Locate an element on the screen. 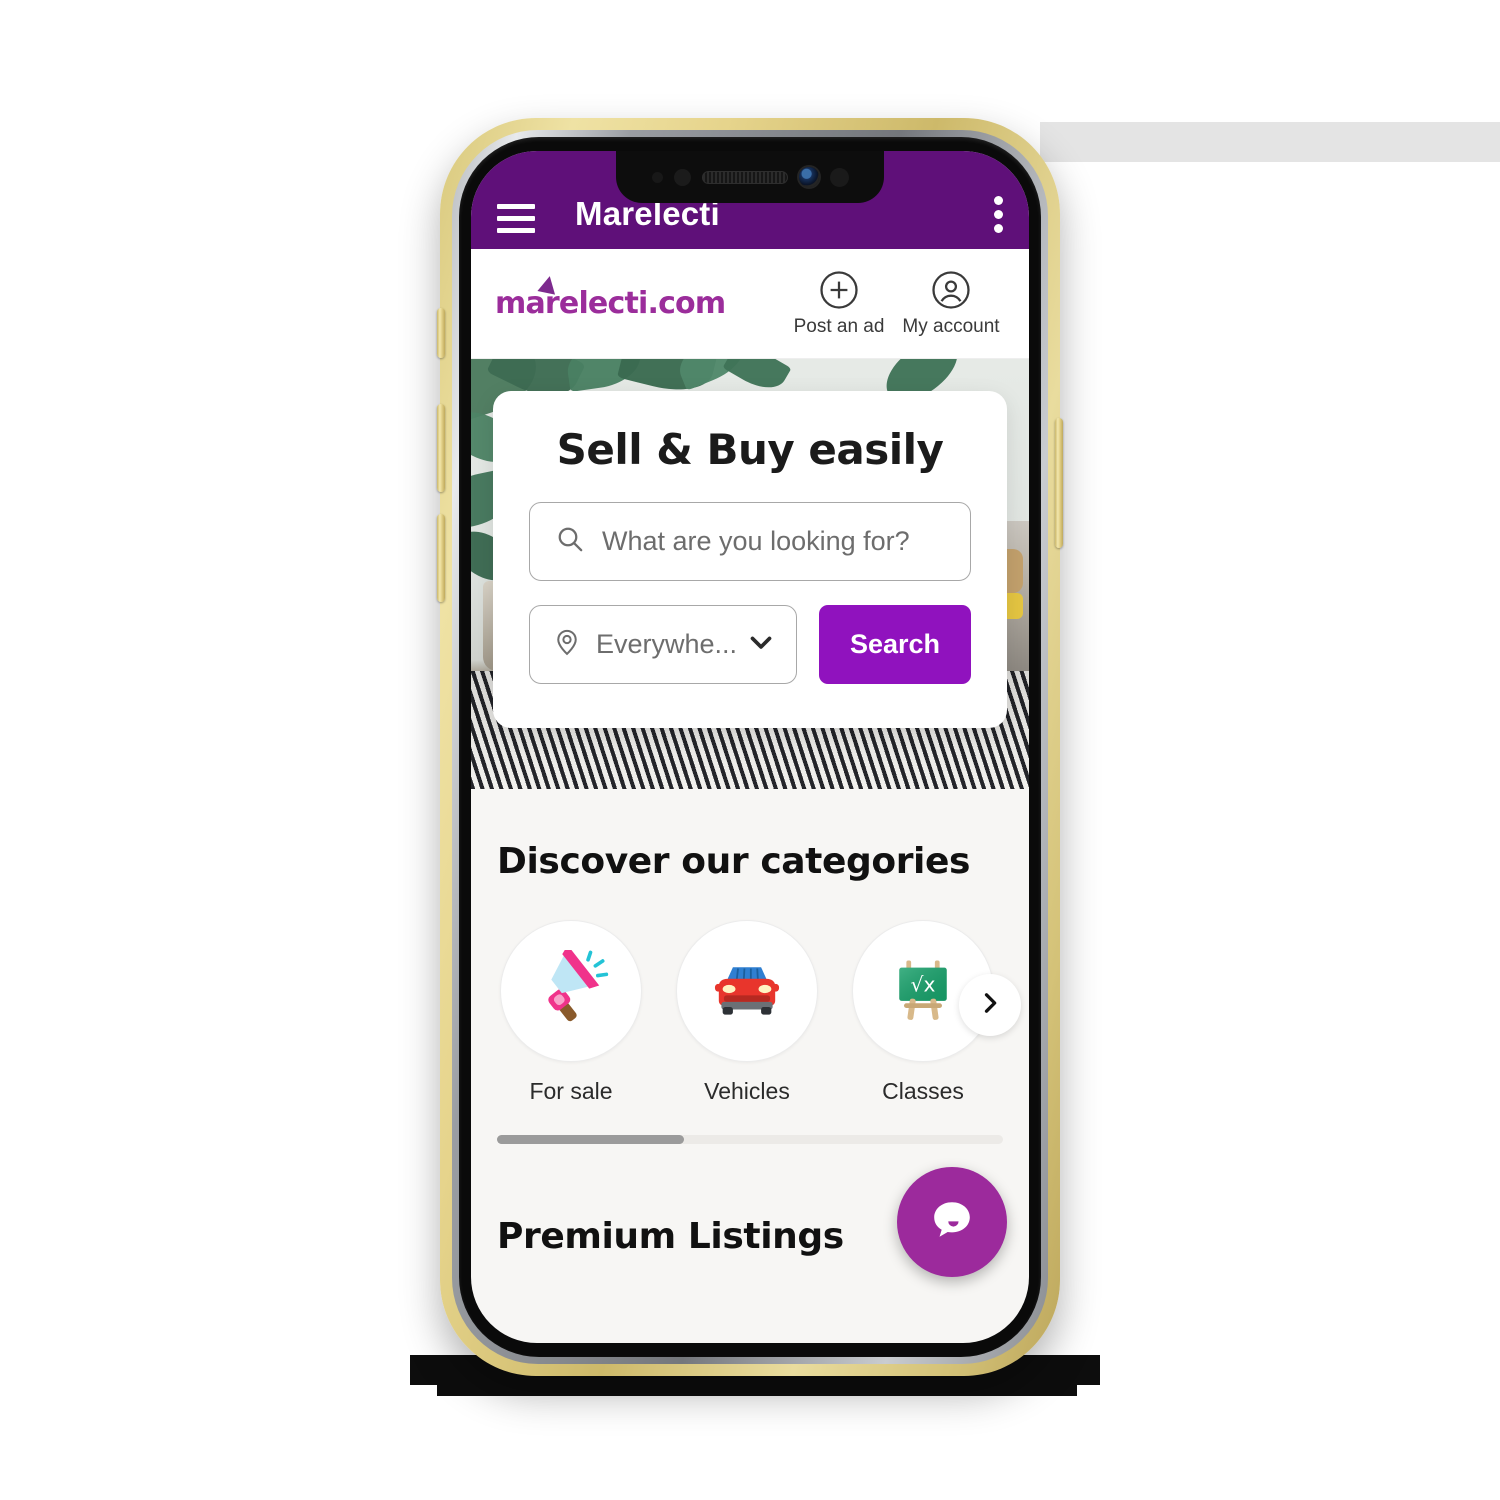 This screenshot has width=1500, height=1500. carousel-next-button is located at coordinates (990, 1005).